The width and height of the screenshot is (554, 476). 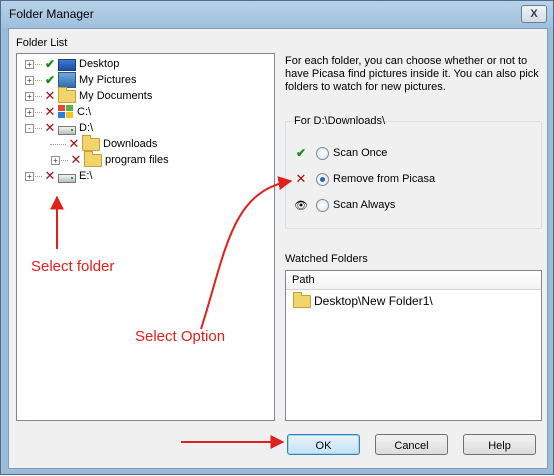 I want to click on tree-item-desktop: + ✔ Desktop, so click(x=72, y=64).